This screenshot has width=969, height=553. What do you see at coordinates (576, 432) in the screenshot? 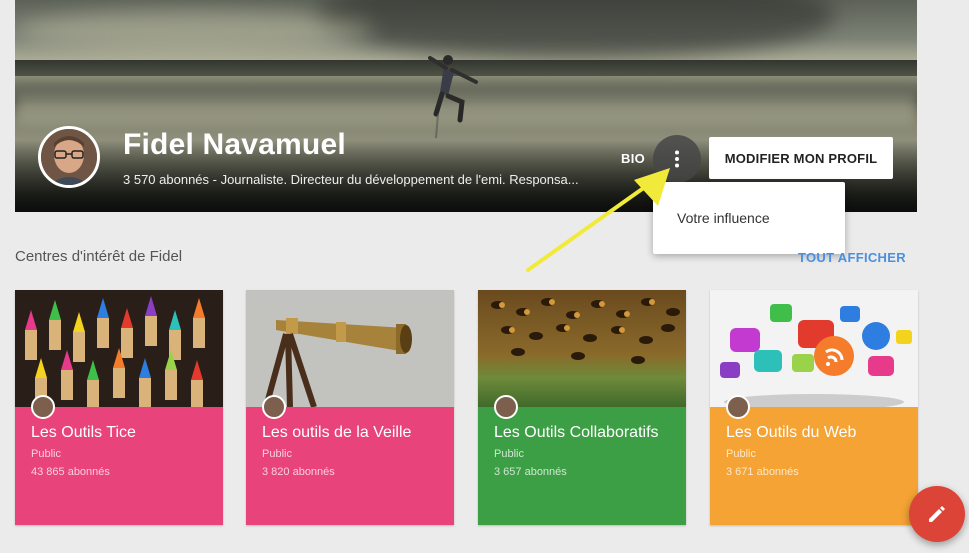
I see `collection-title: Les Outils Collaboratifs` at bounding box center [576, 432].